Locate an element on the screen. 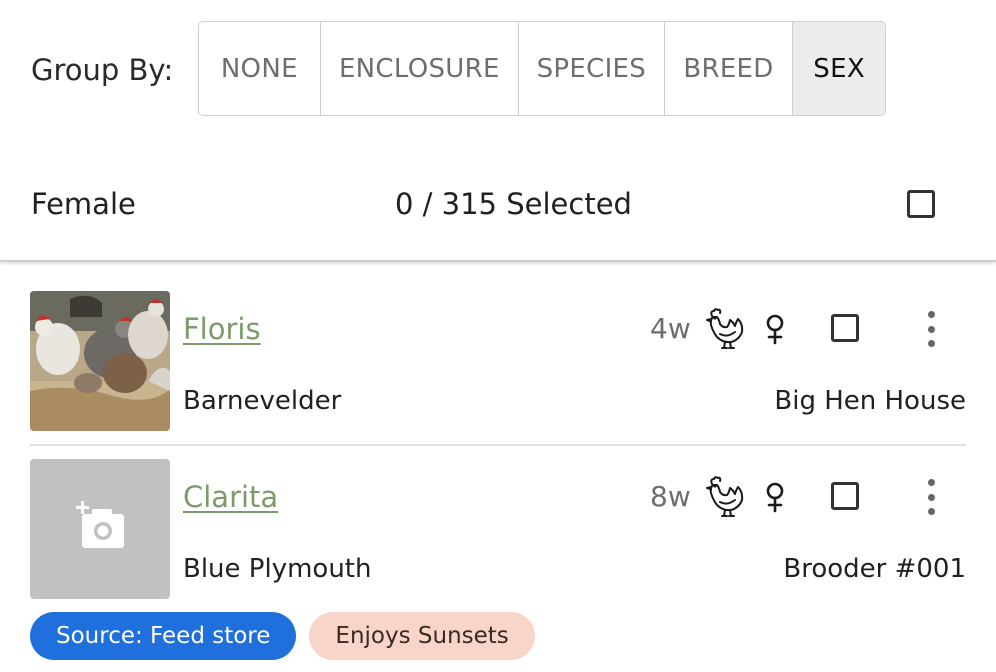  group-by-none-button: NONE is located at coordinates (260, 68).